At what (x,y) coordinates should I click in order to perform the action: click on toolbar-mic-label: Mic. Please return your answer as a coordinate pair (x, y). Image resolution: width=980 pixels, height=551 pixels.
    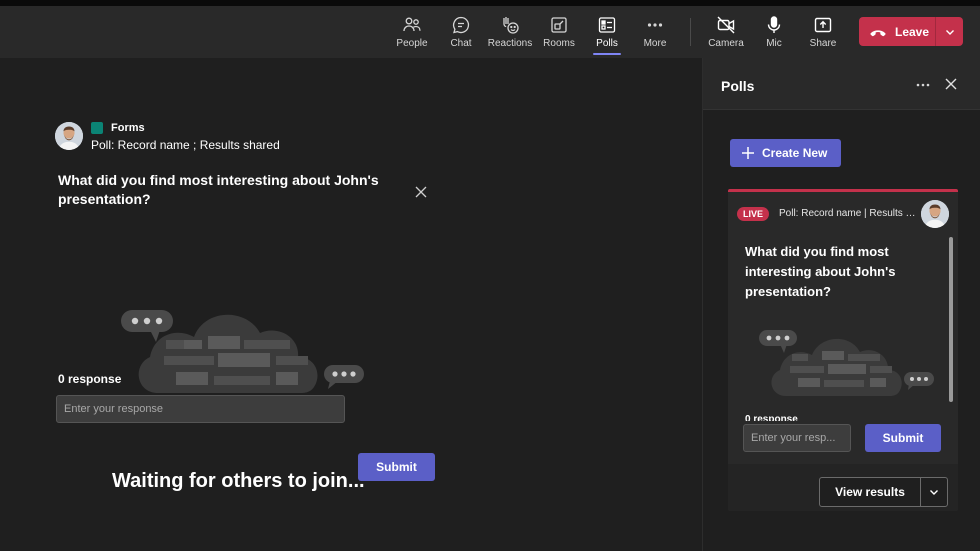
    Looking at the image, I should click on (774, 43).